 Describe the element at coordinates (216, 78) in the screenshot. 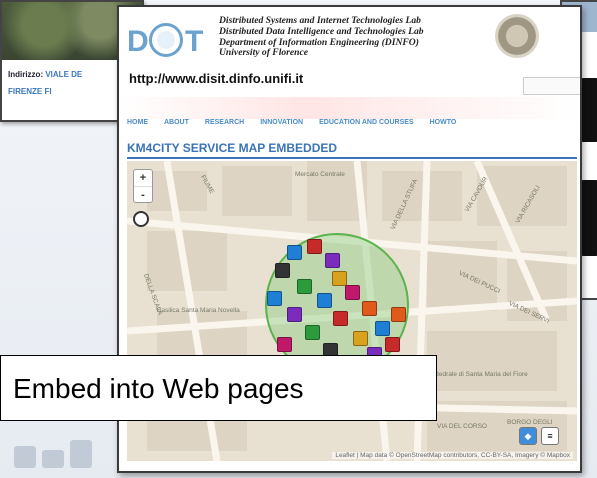

I see `site-url: http://www.disit.dinfo.unifi.it` at that location.